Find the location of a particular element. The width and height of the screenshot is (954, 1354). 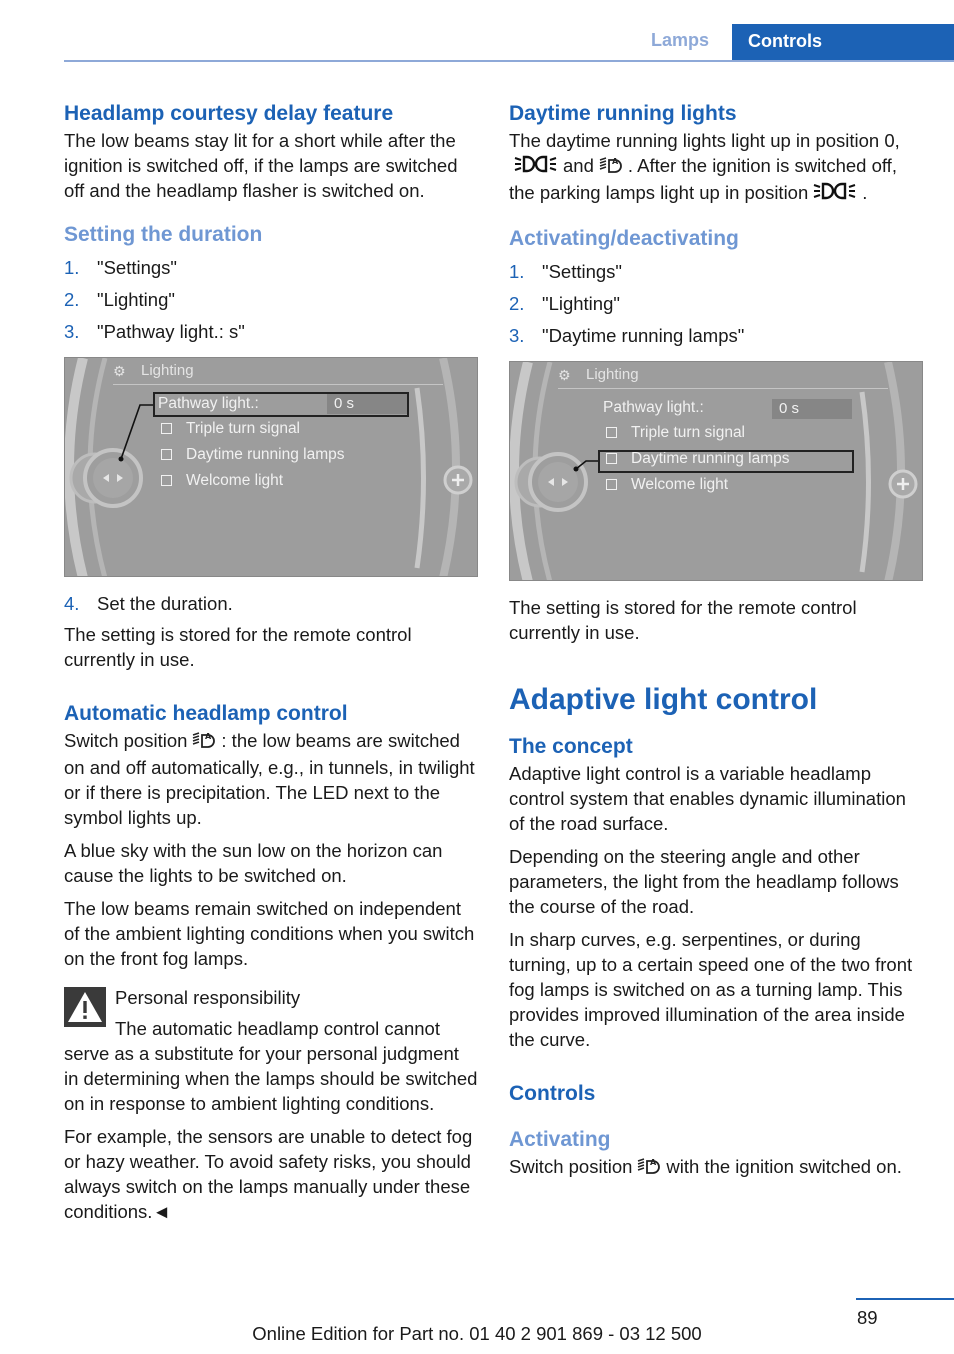

page-number-rule is located at coordinates (905, 1299).